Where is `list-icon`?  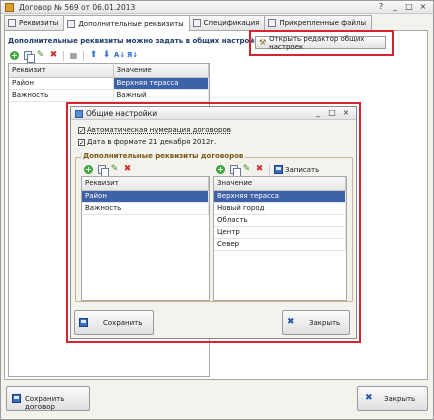 list-icon is located at coordinates (196, 23).